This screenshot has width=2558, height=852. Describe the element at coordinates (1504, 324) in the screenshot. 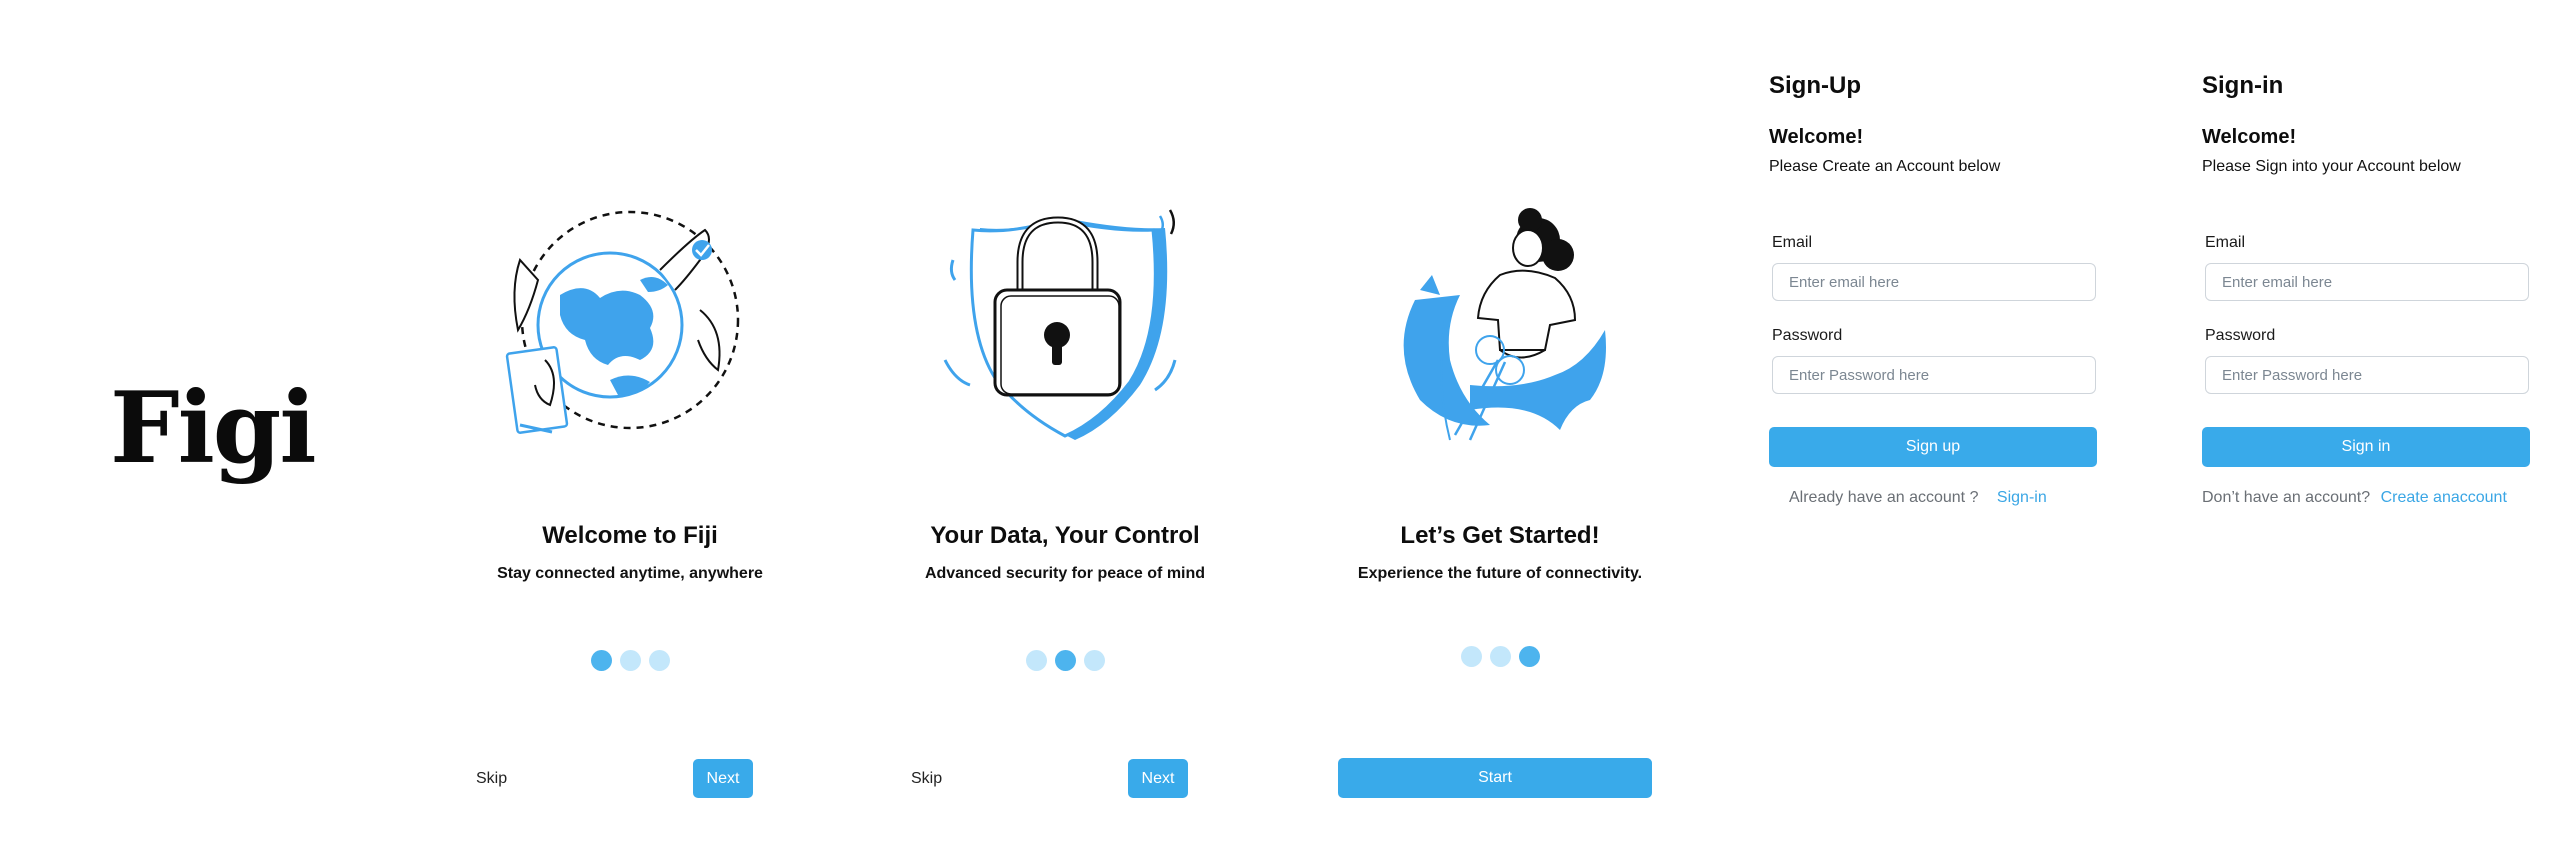

I see `woman-cutting-ribbon-illustration` at that location.